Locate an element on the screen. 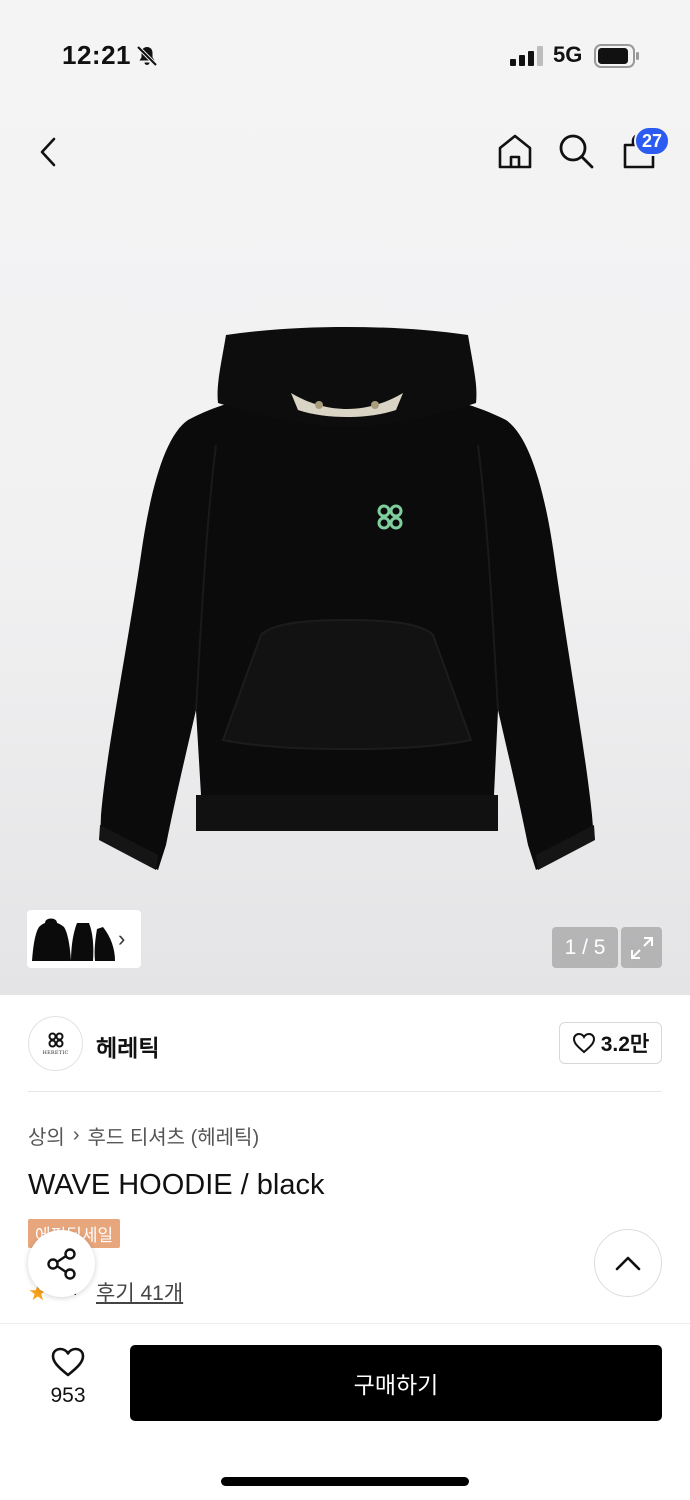  brand-like-button: 3.2만 is located at coordinates (610, 1043).